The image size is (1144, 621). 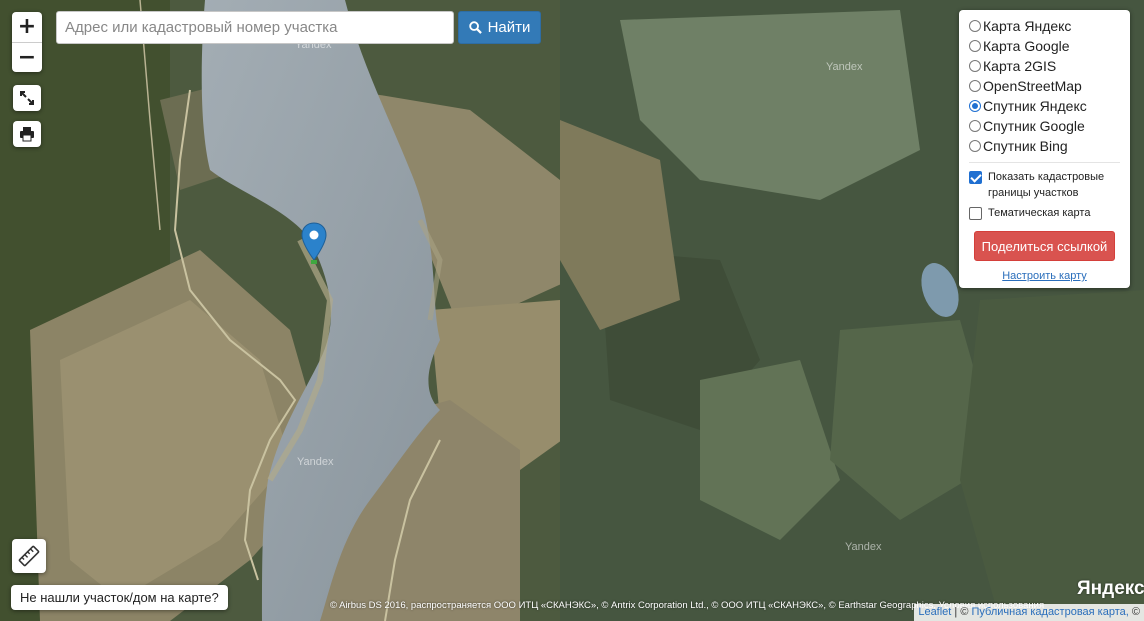 What do you see at coordinates (255, 27) in the screenshot?
I see `search-input` at bounding box center [255, 27].